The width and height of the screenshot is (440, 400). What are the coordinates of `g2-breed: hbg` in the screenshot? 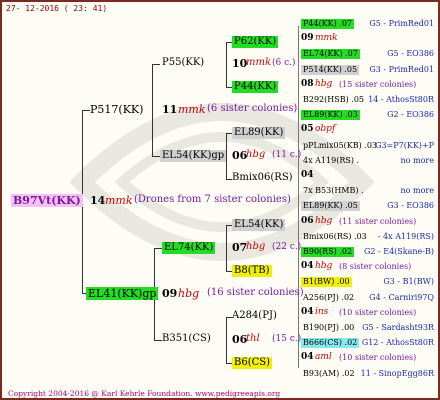 It's located at (189, 293).